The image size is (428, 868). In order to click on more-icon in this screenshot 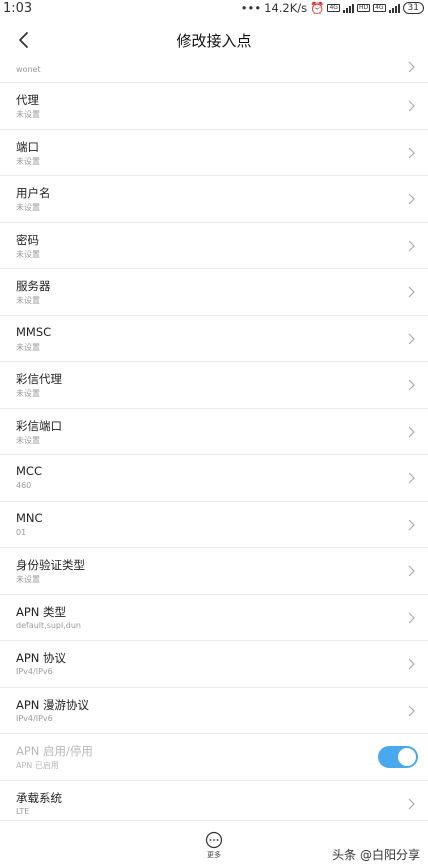, I will do `click(214, 840)`.